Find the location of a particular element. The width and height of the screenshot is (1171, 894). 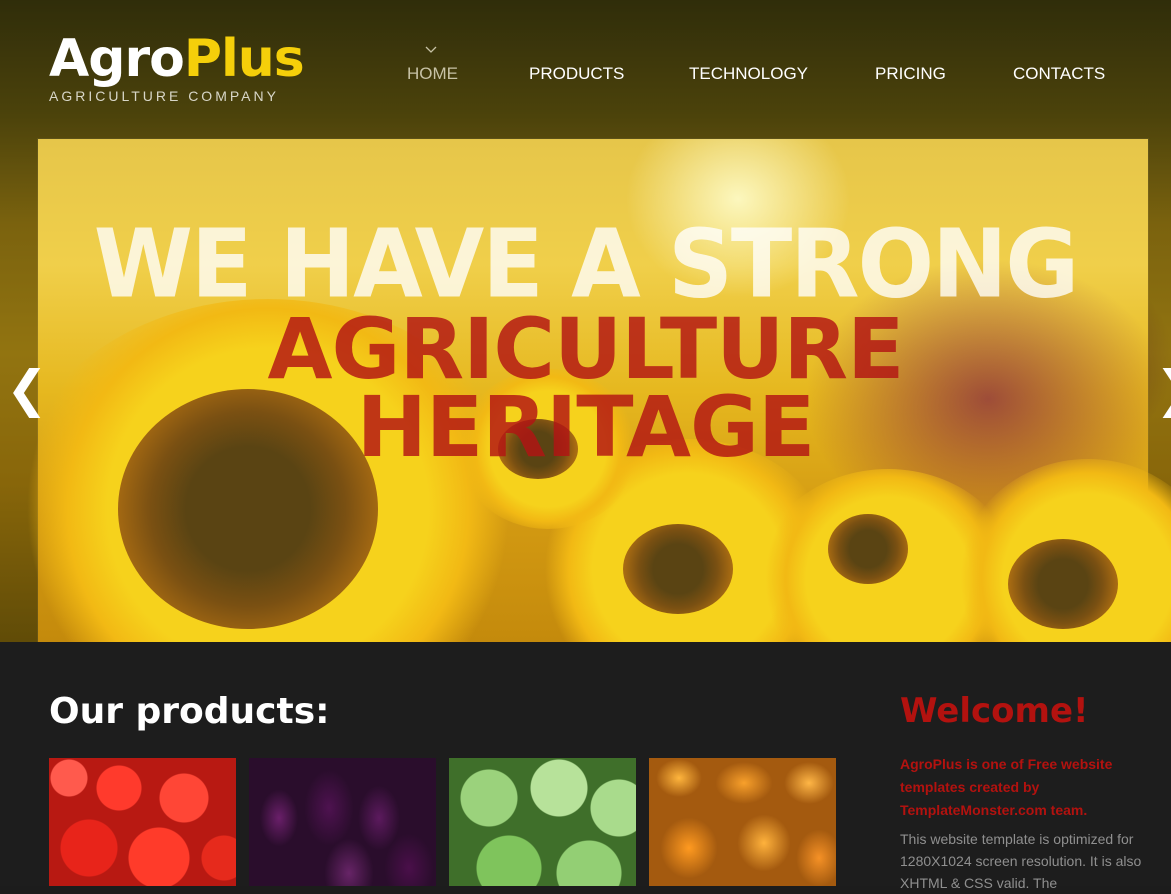

sunflower-mid-center is located at coordinates (678, 569).